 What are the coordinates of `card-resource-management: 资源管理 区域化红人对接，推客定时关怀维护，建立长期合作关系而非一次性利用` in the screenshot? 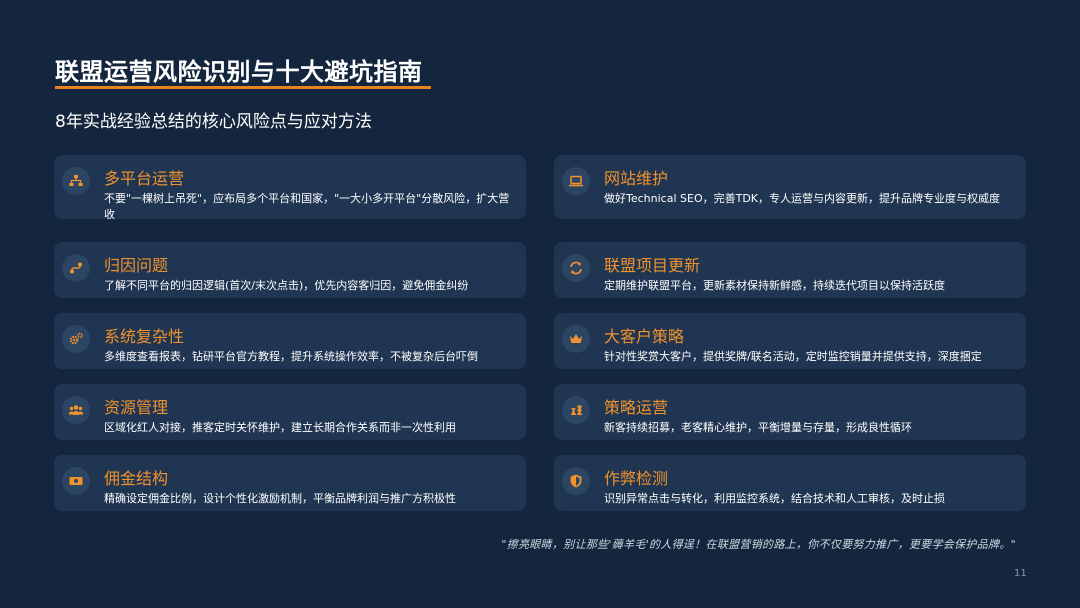 It's located at (290, 412).